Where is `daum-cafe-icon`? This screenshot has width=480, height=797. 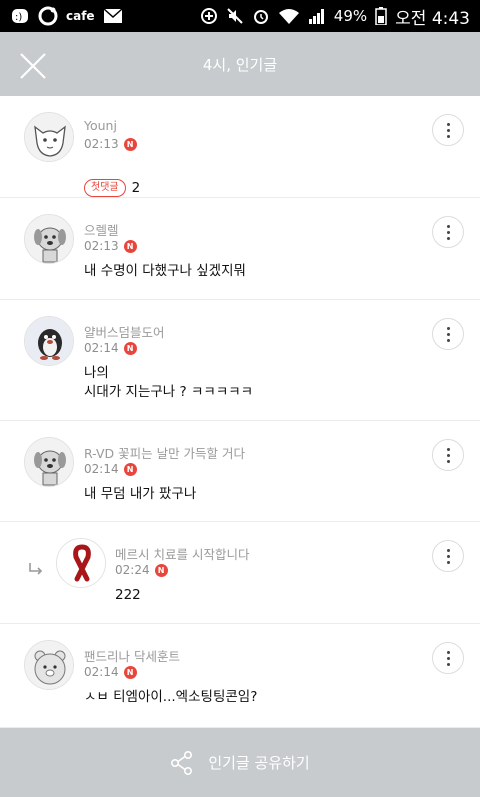 daum-cafe-icon is located at coordinates (48, 16).